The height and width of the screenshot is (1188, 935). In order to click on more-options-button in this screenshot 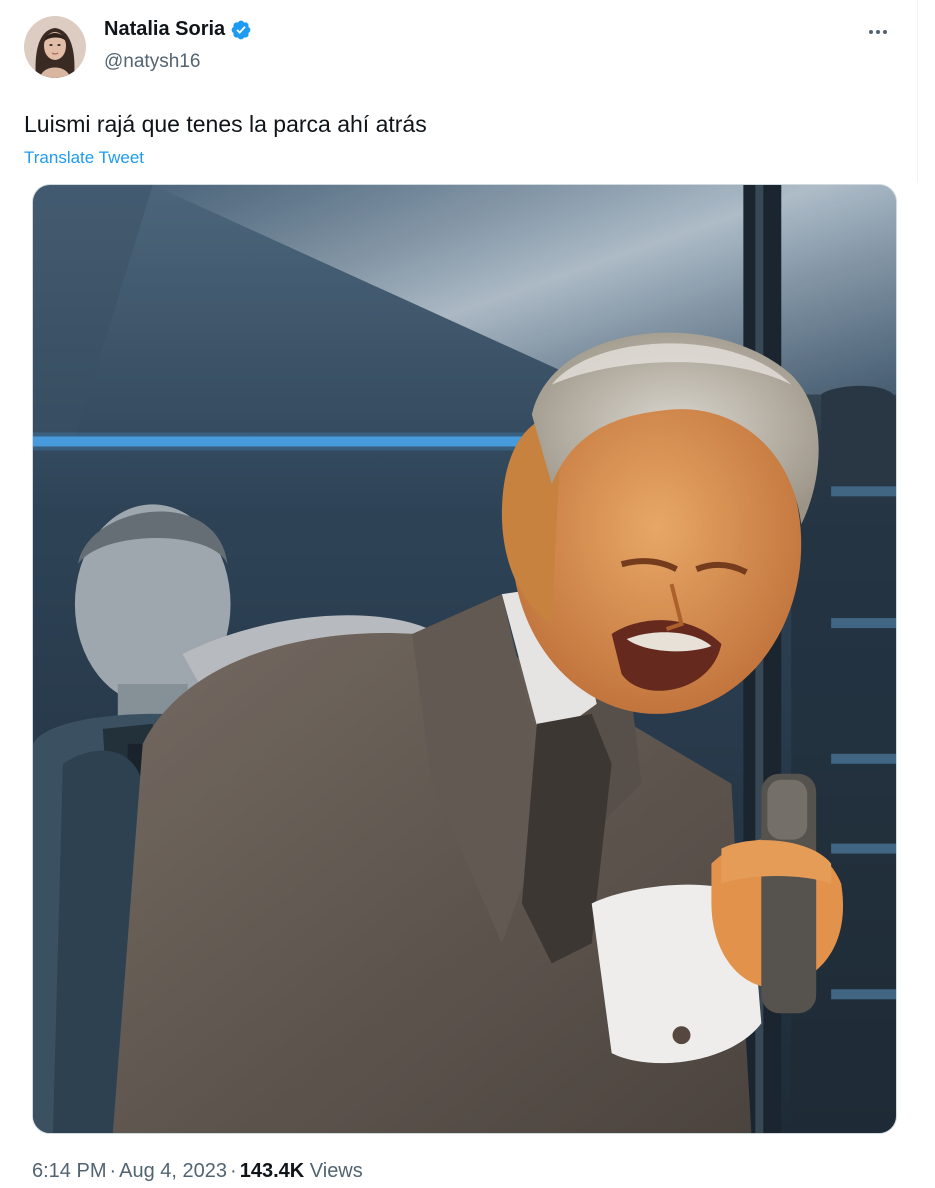, I will do `click(878, 32)`.